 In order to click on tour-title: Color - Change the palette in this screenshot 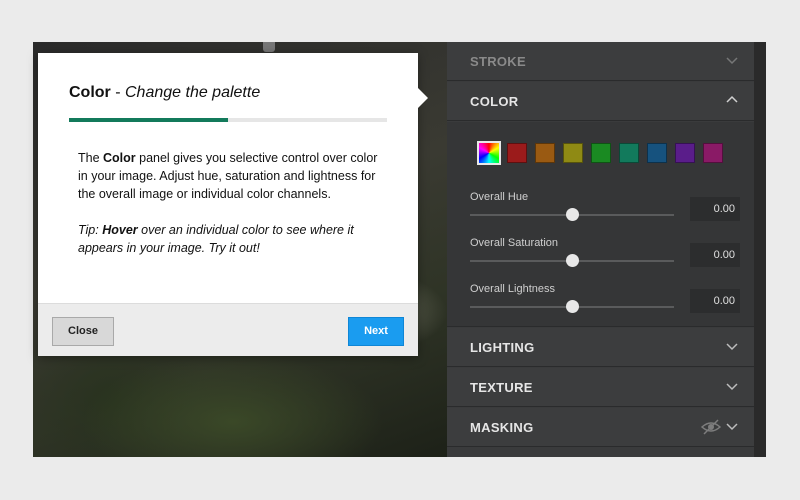, I will do `click(164, 93)`.